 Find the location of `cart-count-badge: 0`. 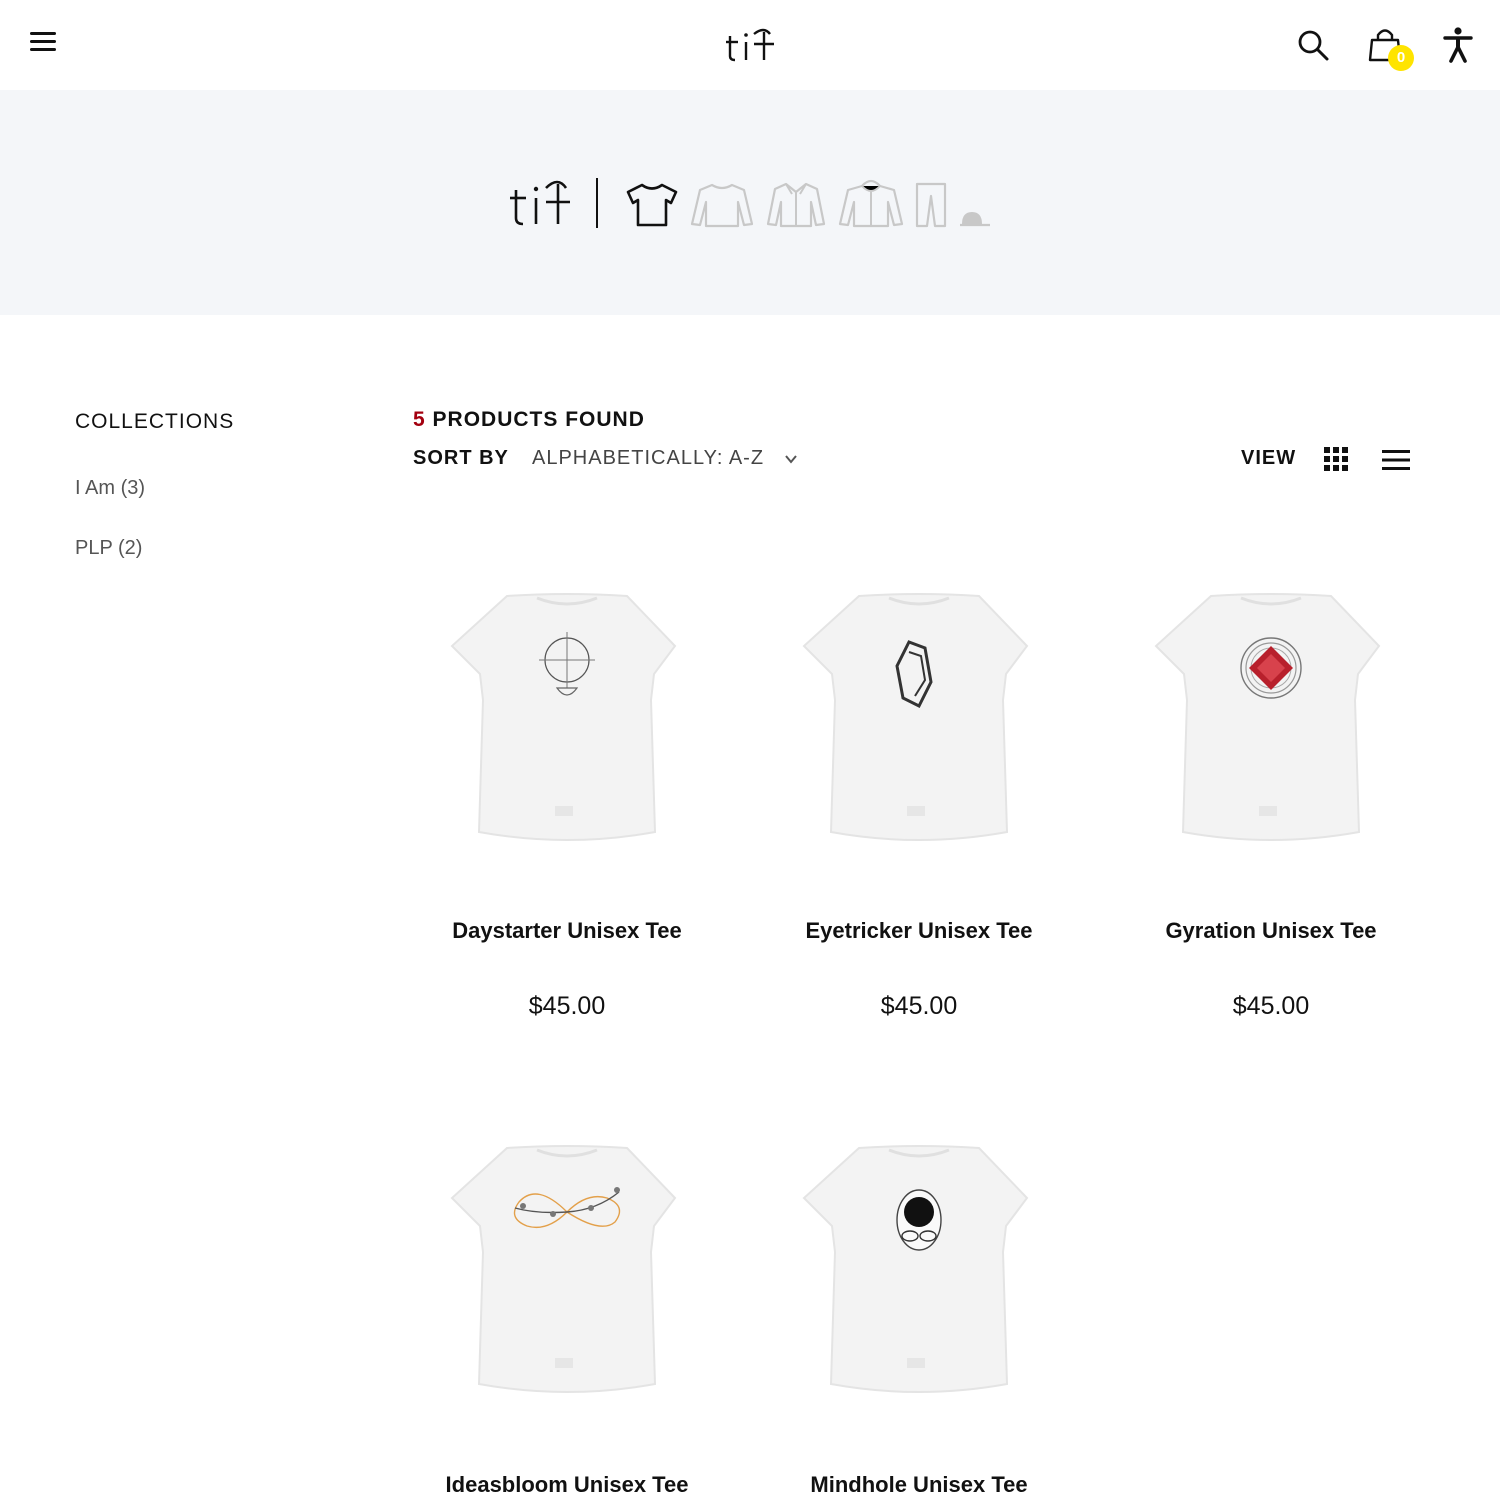

cart-count-badge: 0 is located at coordinates (1401, 58).